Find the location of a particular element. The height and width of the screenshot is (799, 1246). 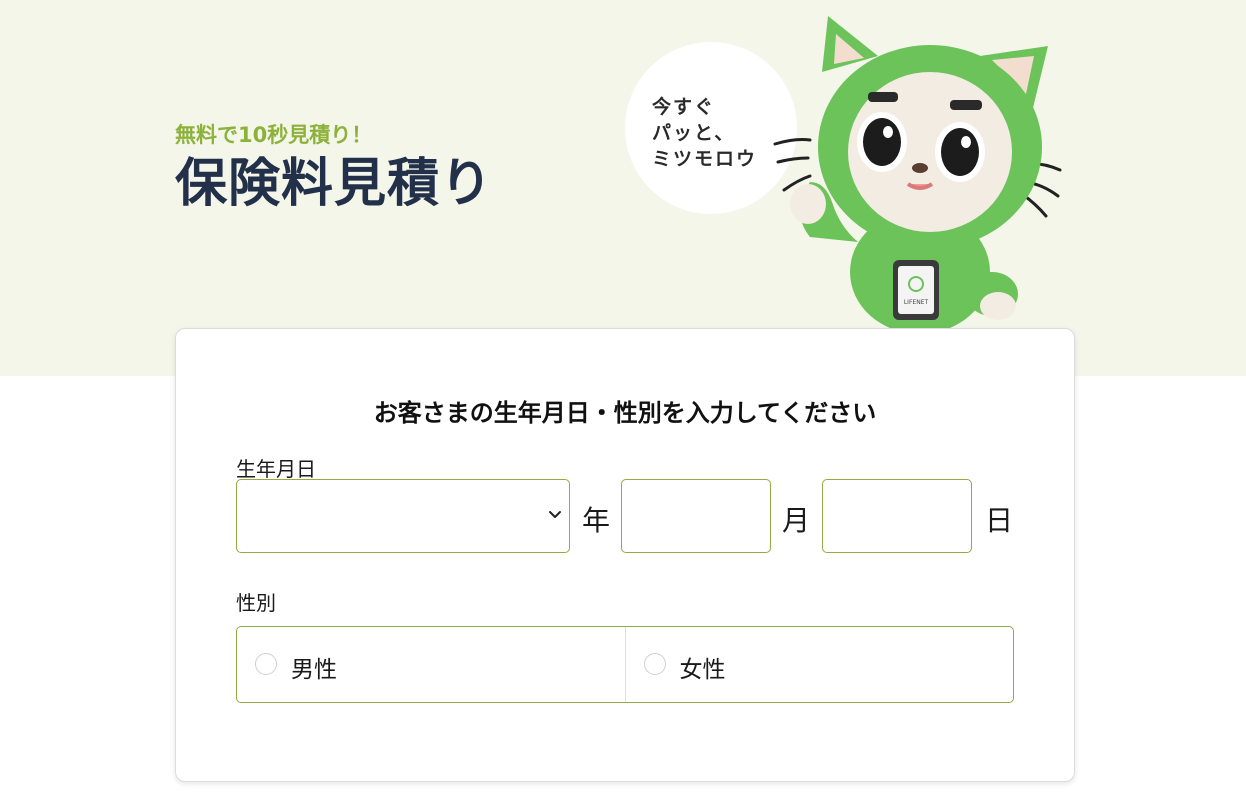

mascot-illustration: LIFENET is located at coordinates (917, 173).